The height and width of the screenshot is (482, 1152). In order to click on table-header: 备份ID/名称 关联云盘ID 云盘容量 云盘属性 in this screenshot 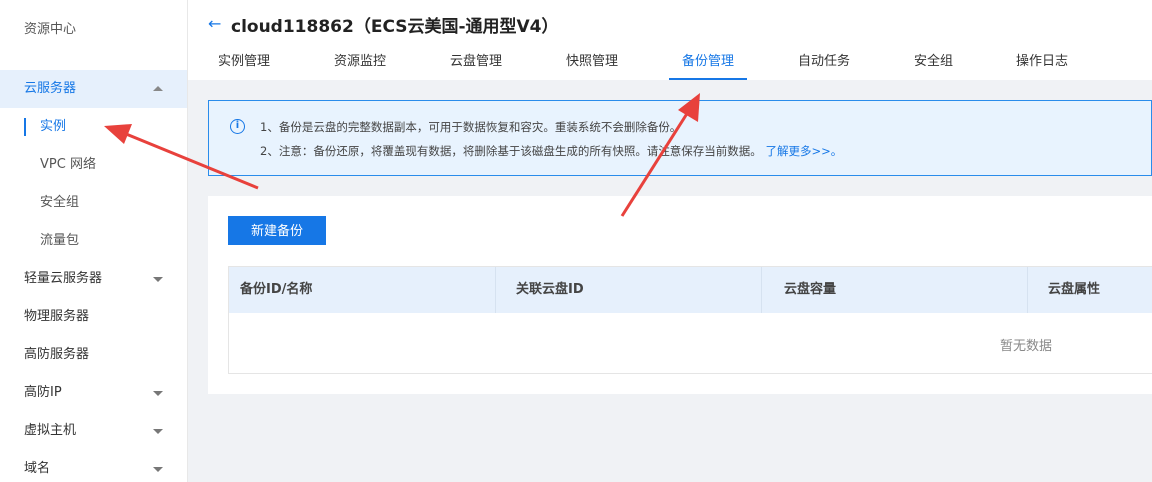, I will do `click(690, 290)`.